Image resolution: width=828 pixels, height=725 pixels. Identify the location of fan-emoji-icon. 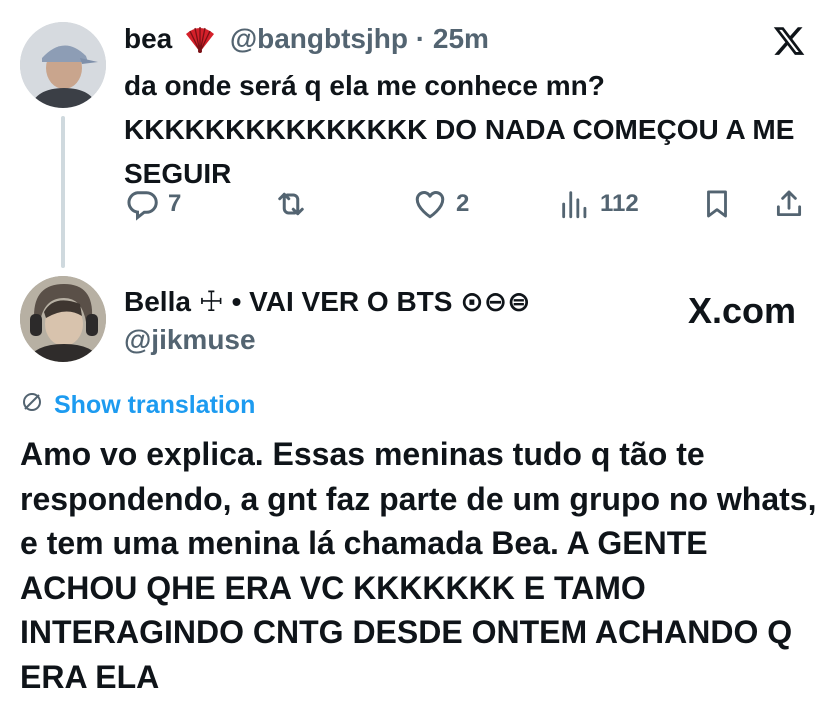
(200, 44).